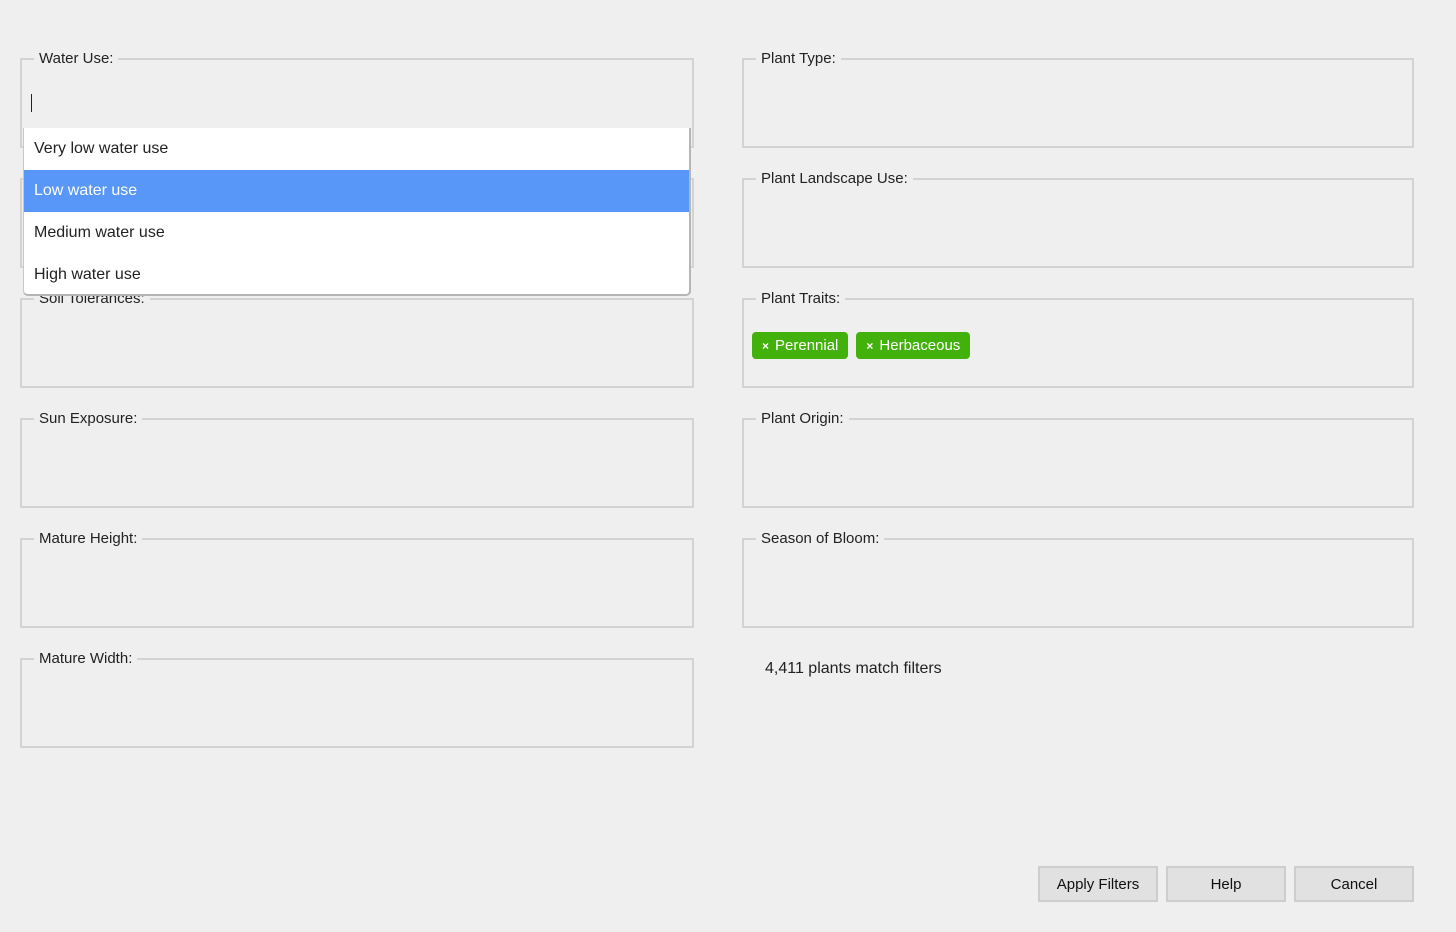 The width and height of the screenshot is (1456, 932). I want to click on mature-height-filter: Mature Height:, so click(357, 578).